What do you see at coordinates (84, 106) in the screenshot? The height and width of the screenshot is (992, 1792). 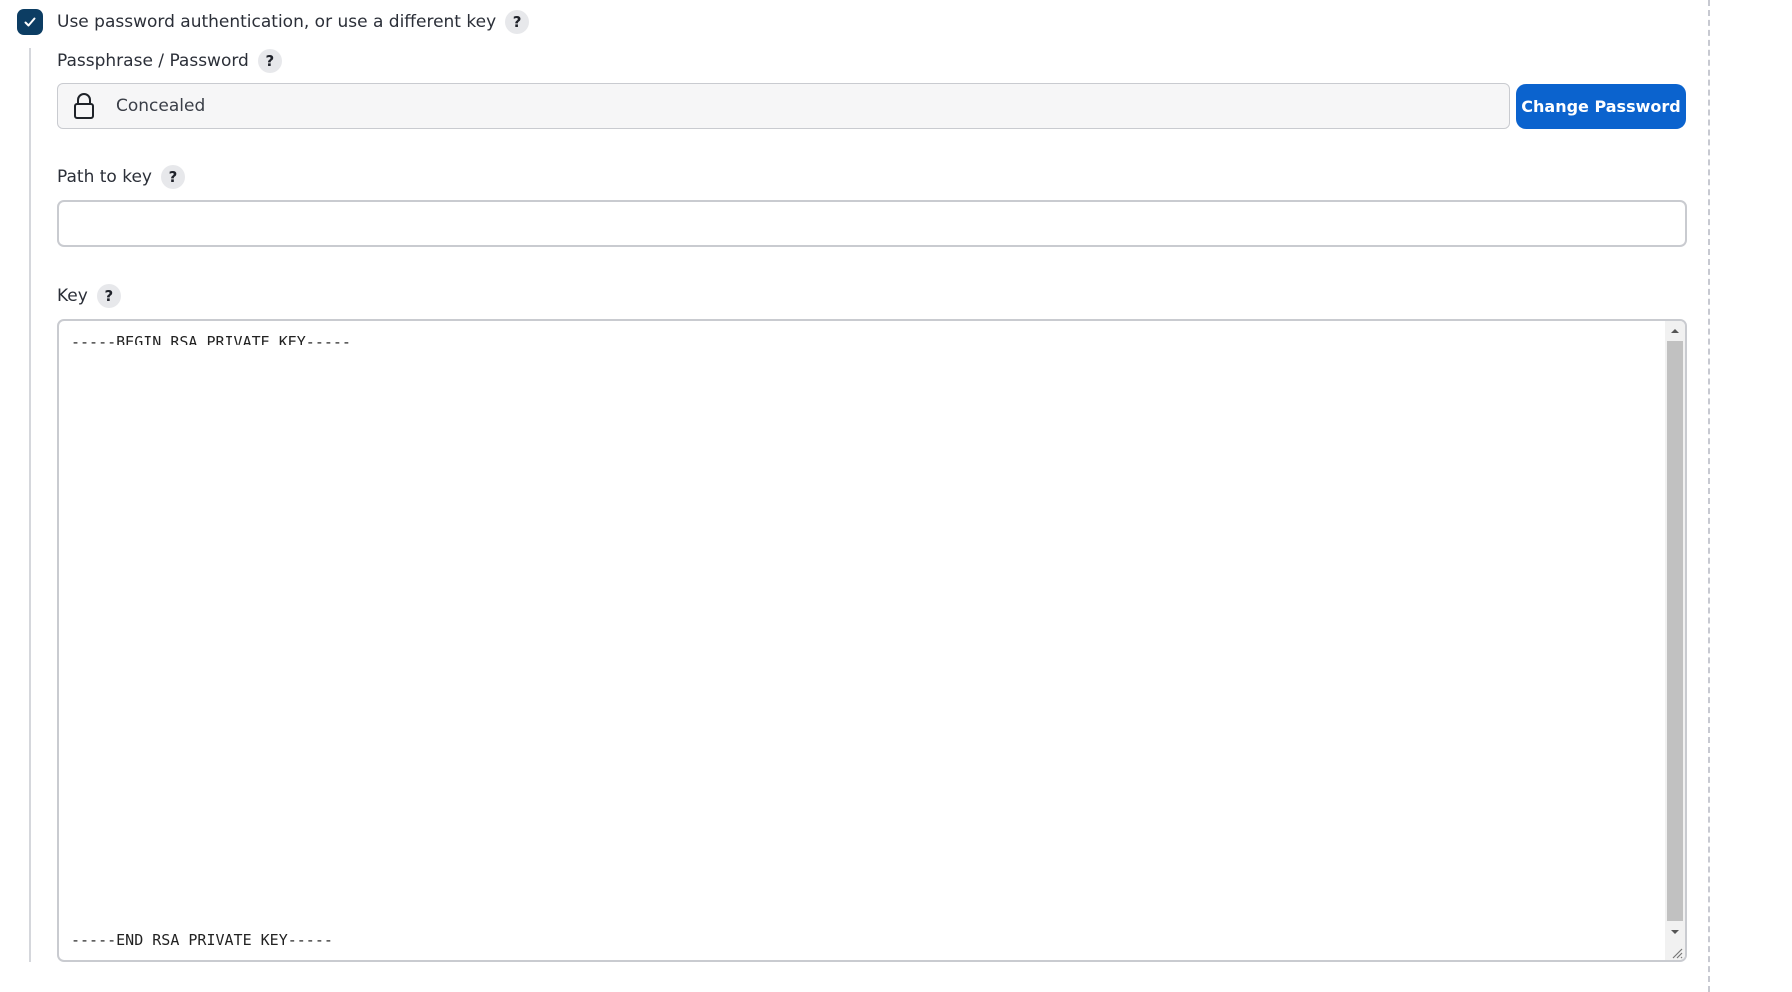 I see `lock-icon` at bounding box center [84, 106].